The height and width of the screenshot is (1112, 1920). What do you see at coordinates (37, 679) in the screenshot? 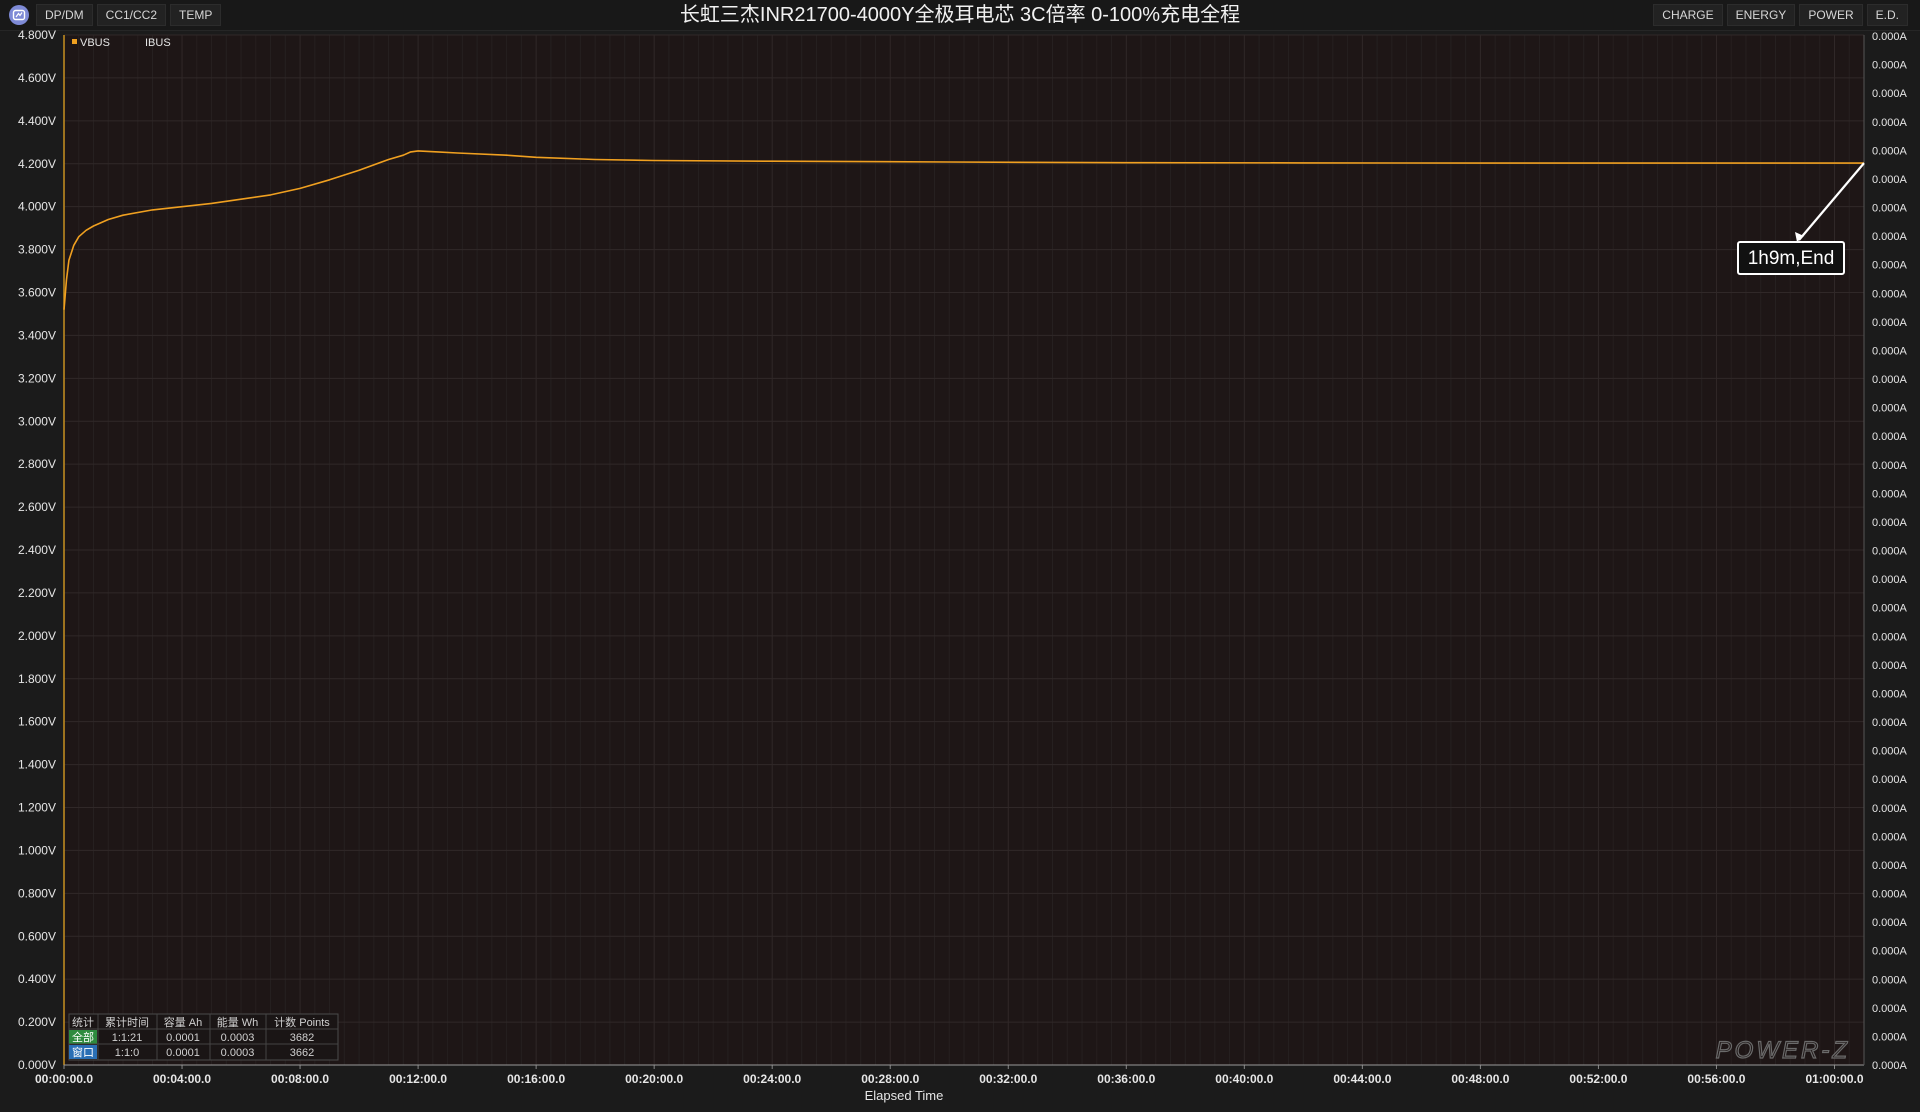
I see `y-tick-label: 1.800V` at bounding box center [37, 679].